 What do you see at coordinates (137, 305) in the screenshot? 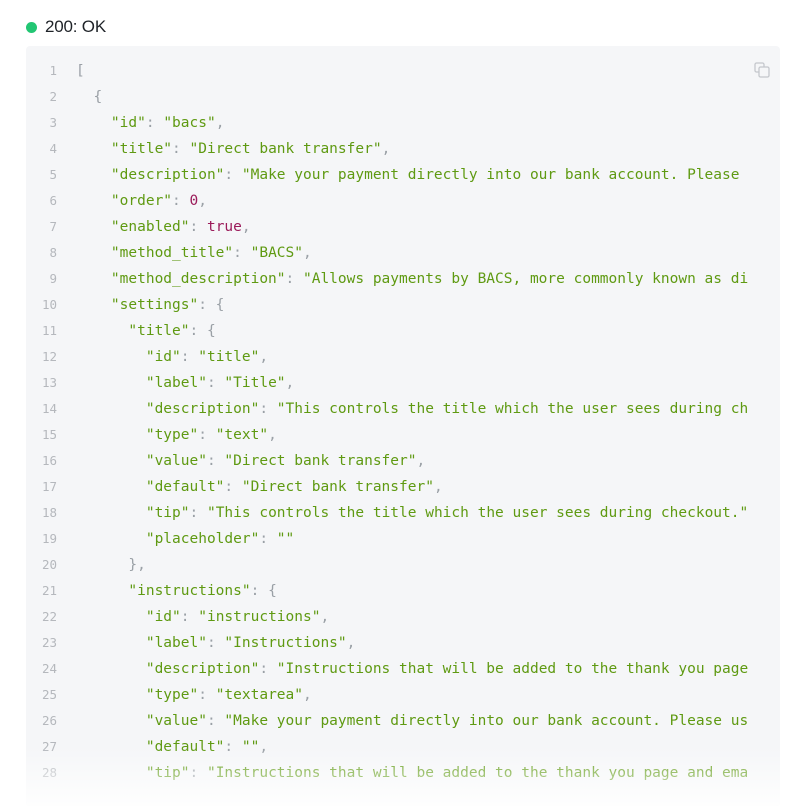
I see `string-token: "settings"` at bounding box center [137, 305].